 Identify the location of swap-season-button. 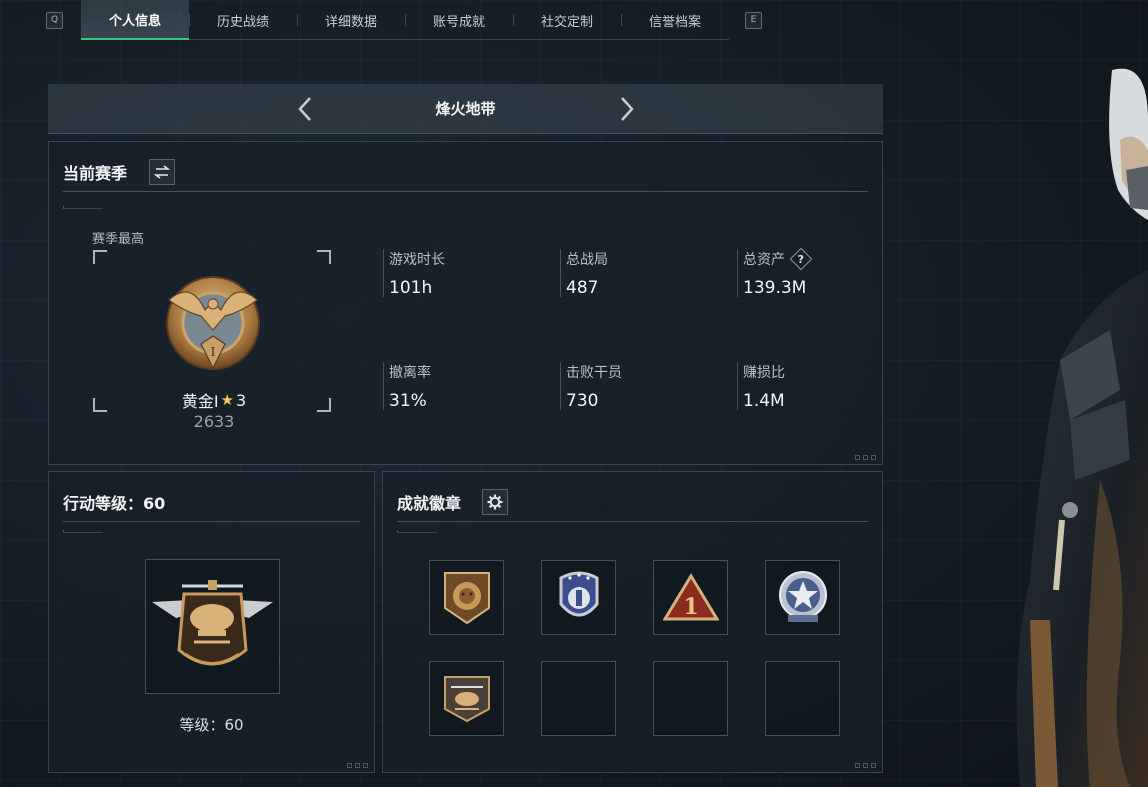
(162, 172).